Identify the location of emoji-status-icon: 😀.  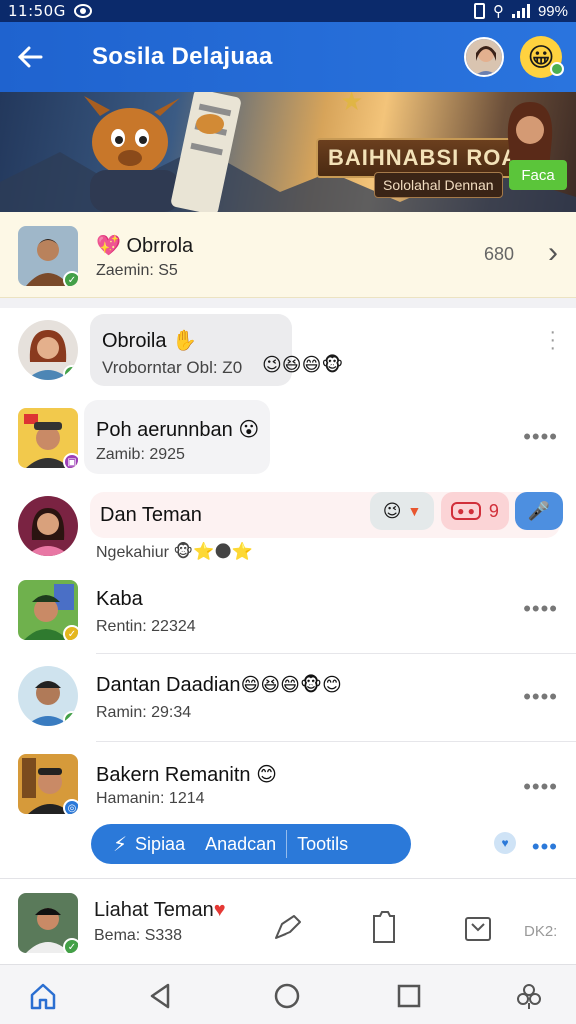
(542, 57).